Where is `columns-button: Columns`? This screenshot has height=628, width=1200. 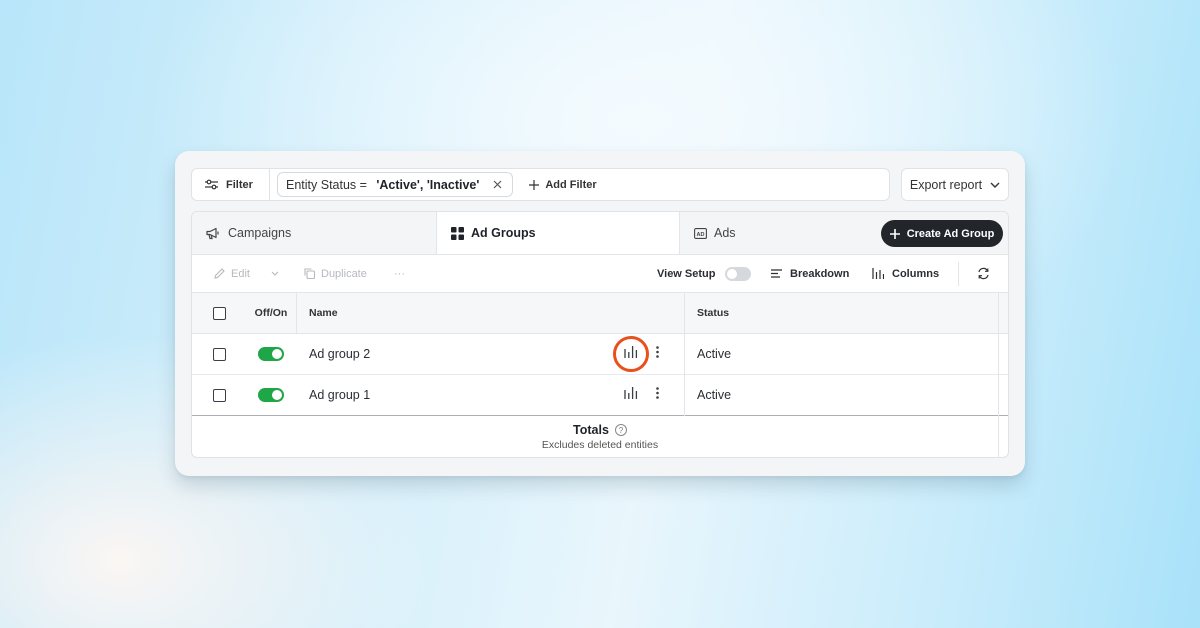 columns-button: Columns is located at coordinates (905, 274).